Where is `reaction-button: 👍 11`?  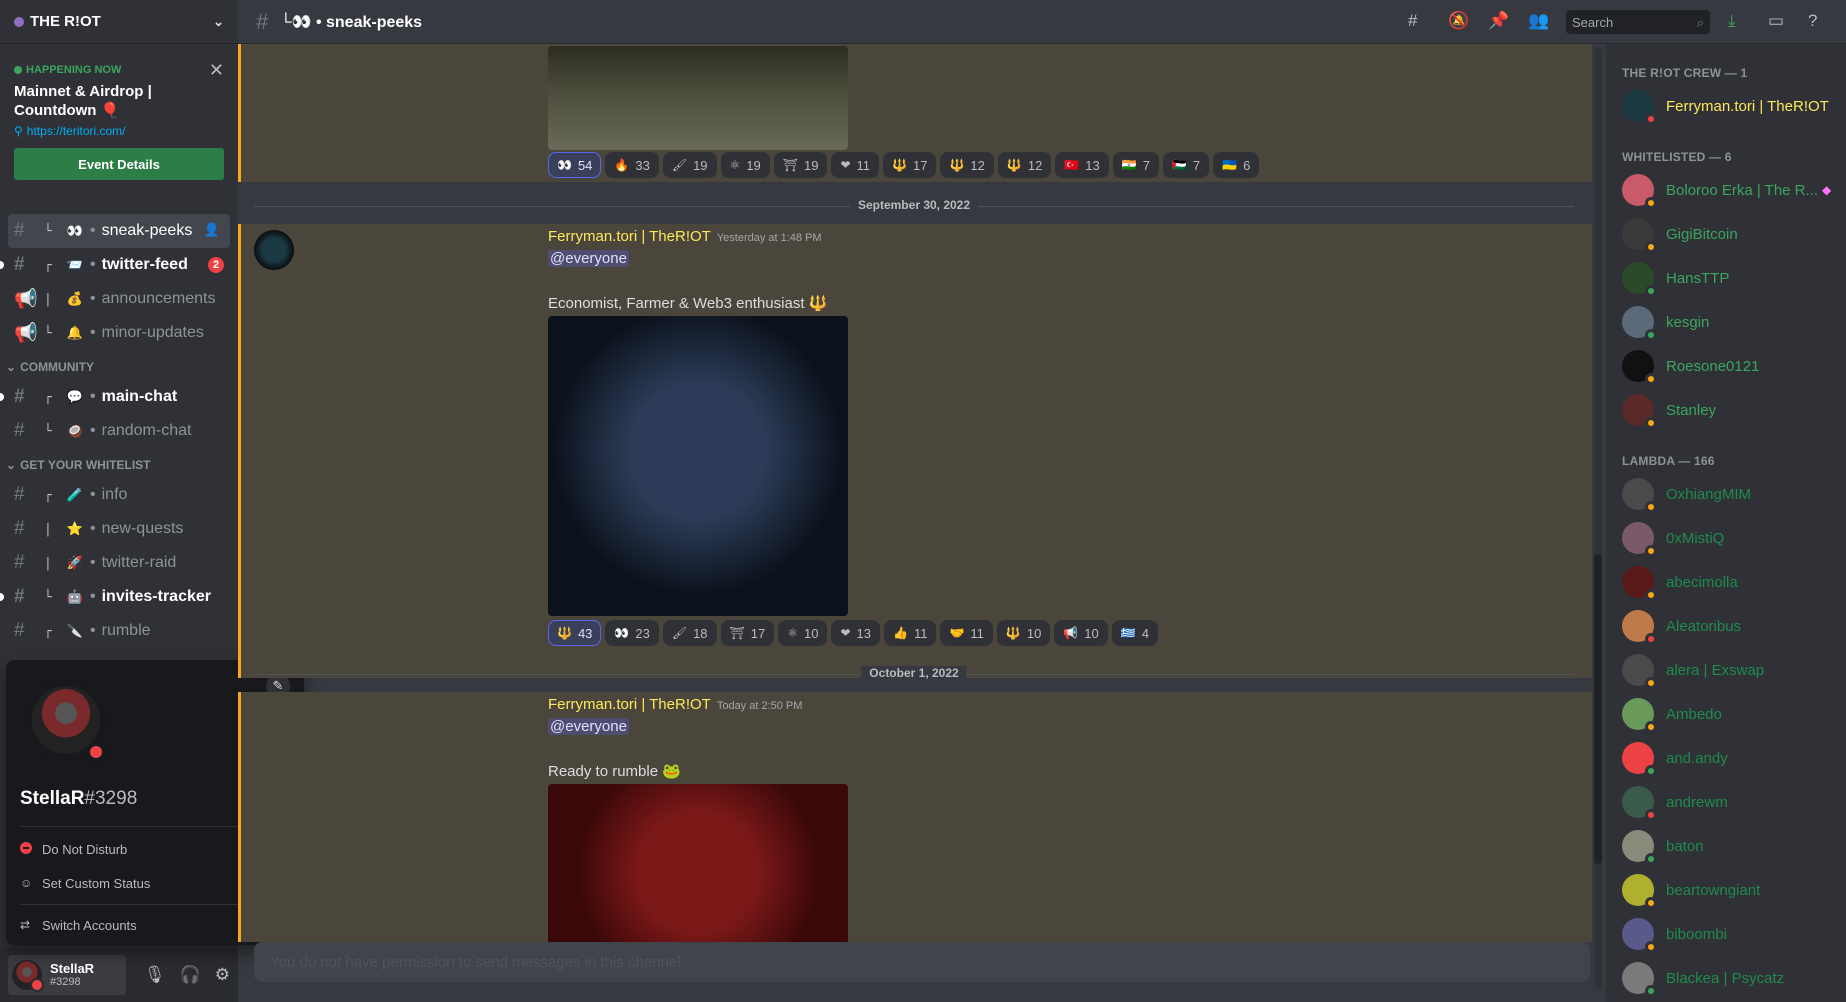 reaction-button: 👍 11 is located at coordinates (910, 633).